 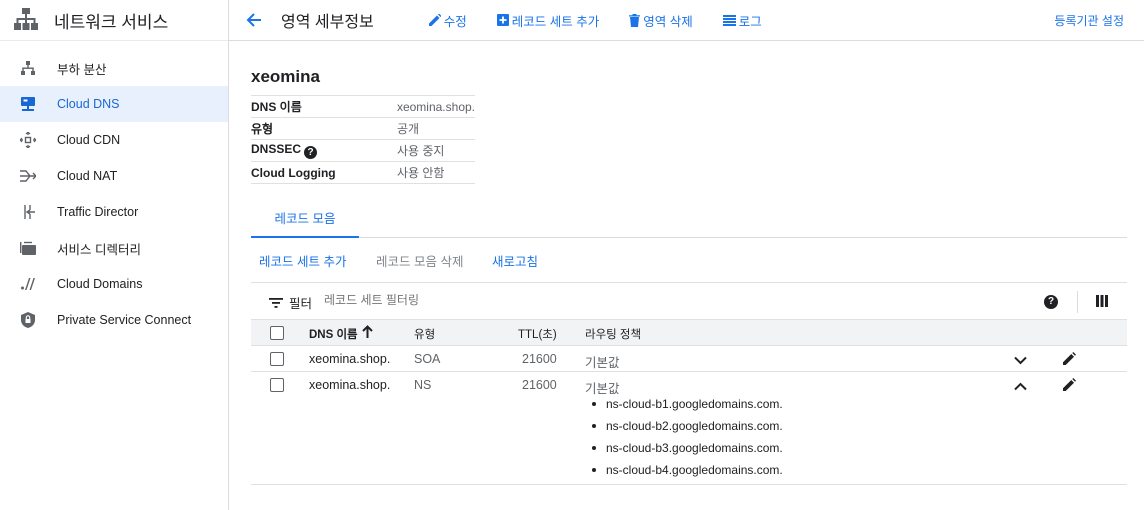 I want to click on add-record-set-label: 레코드 세트 추가, so click(x=555, y=21).